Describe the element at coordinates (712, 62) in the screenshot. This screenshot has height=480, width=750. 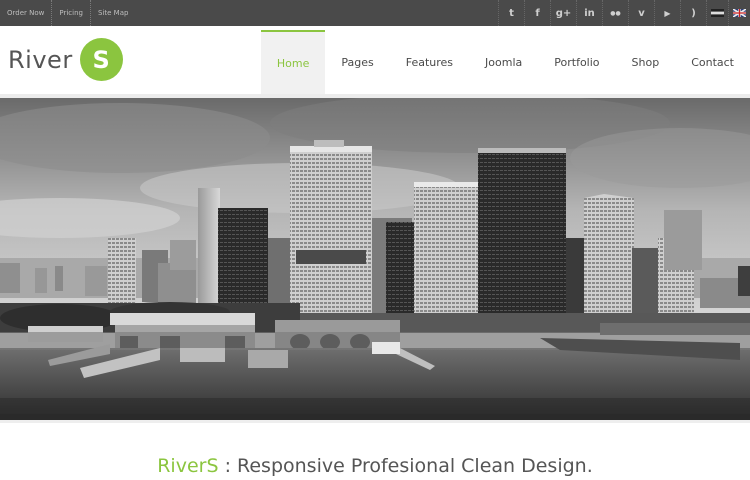
I see `nav-contact: Contact` at that location.